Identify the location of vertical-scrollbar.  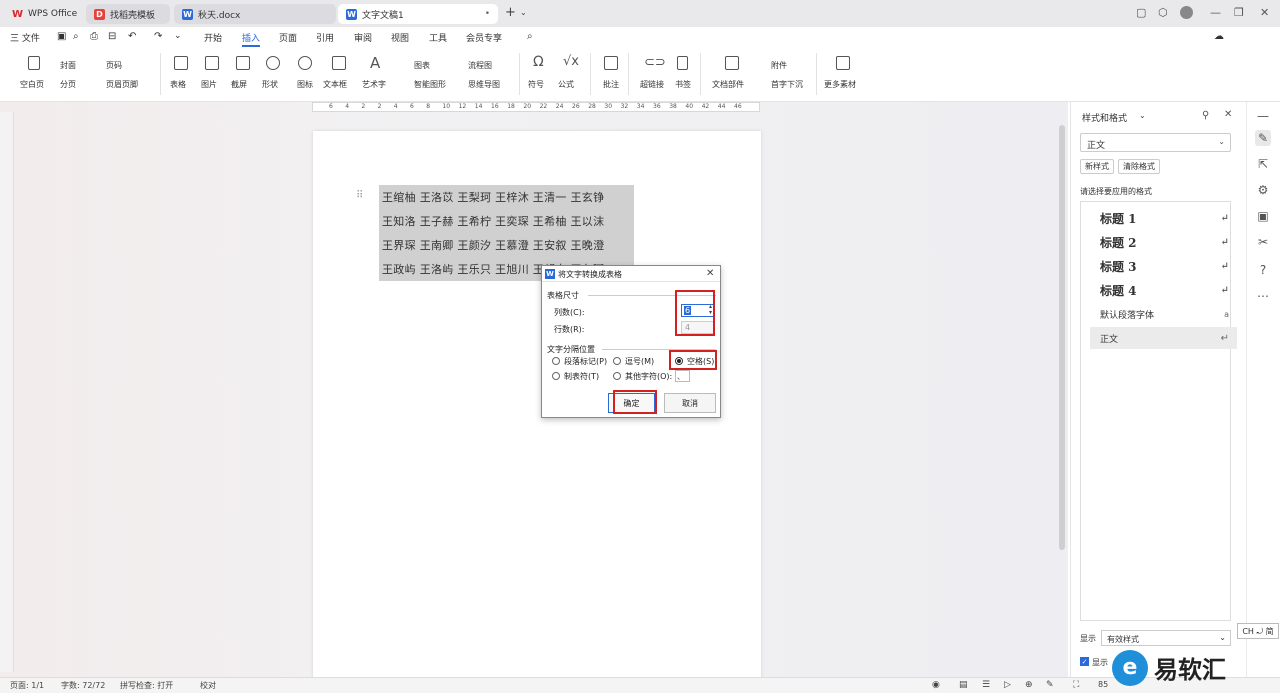
(1062, 337).